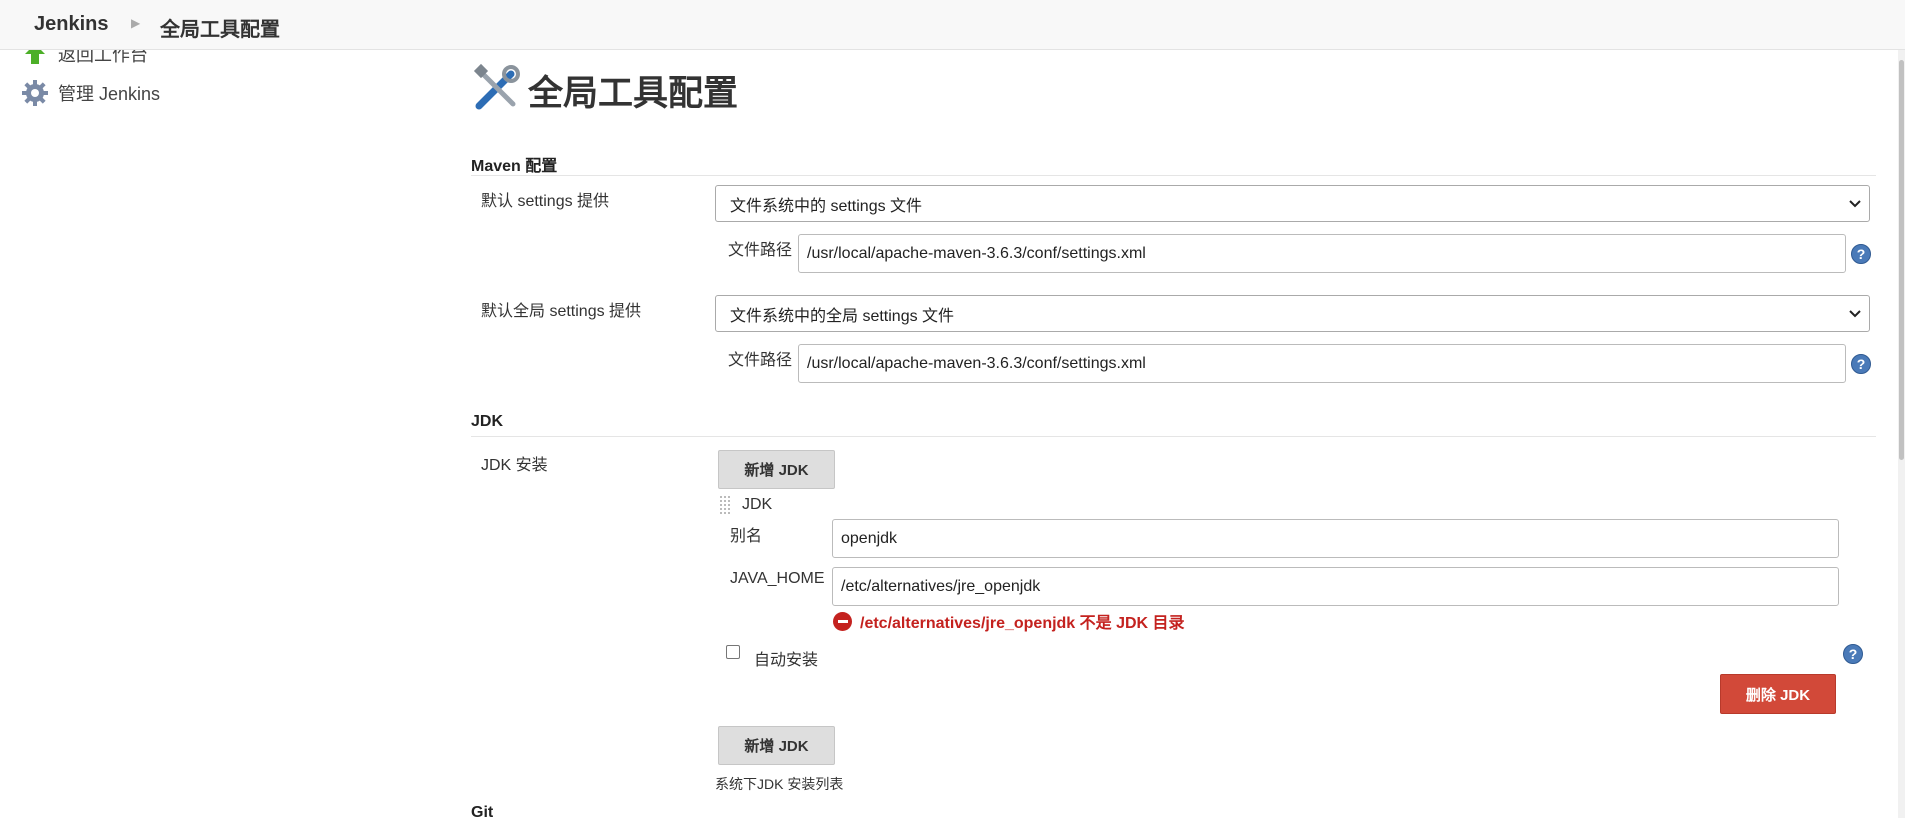 This screenshot has height=822, width=1905. Describe the element at coordinates (71, 24) in the screenshot. I see `breadcrumb-jenkins-link: Jenkins` at that location.